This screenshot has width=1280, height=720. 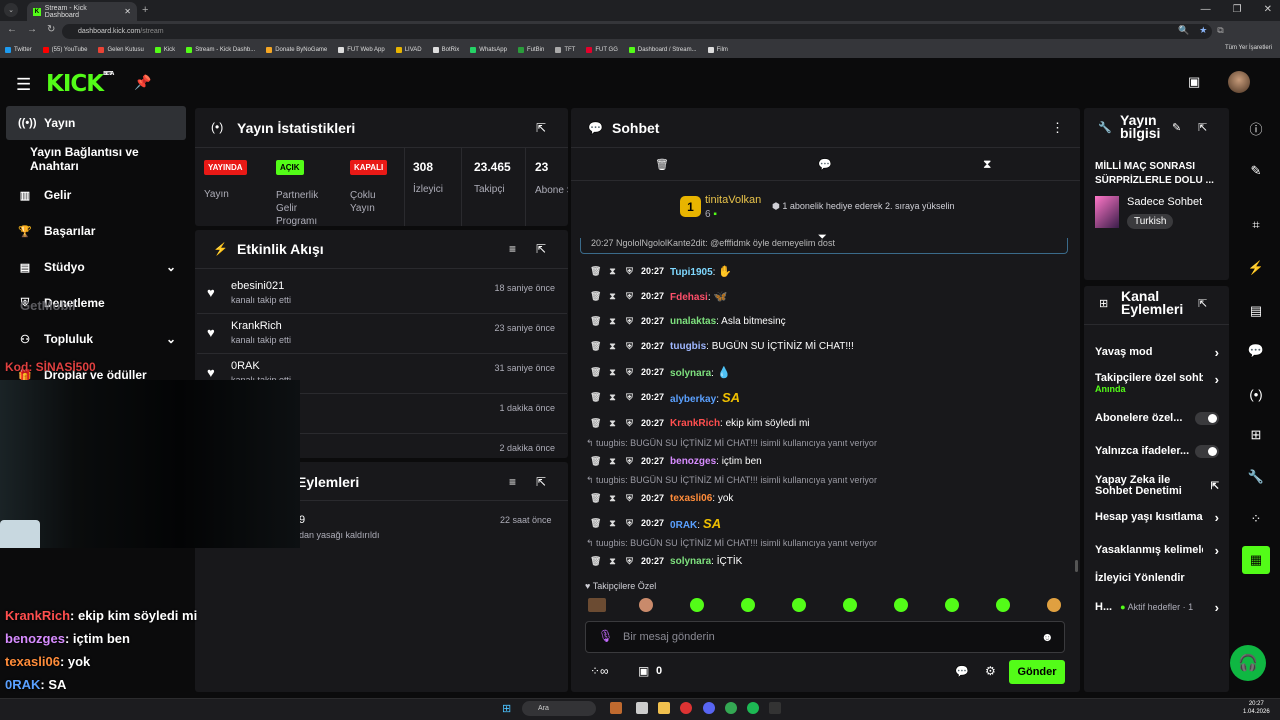 I want to click on raid-row: İzleyici Yönlendir, so click(x=1157, y=578).